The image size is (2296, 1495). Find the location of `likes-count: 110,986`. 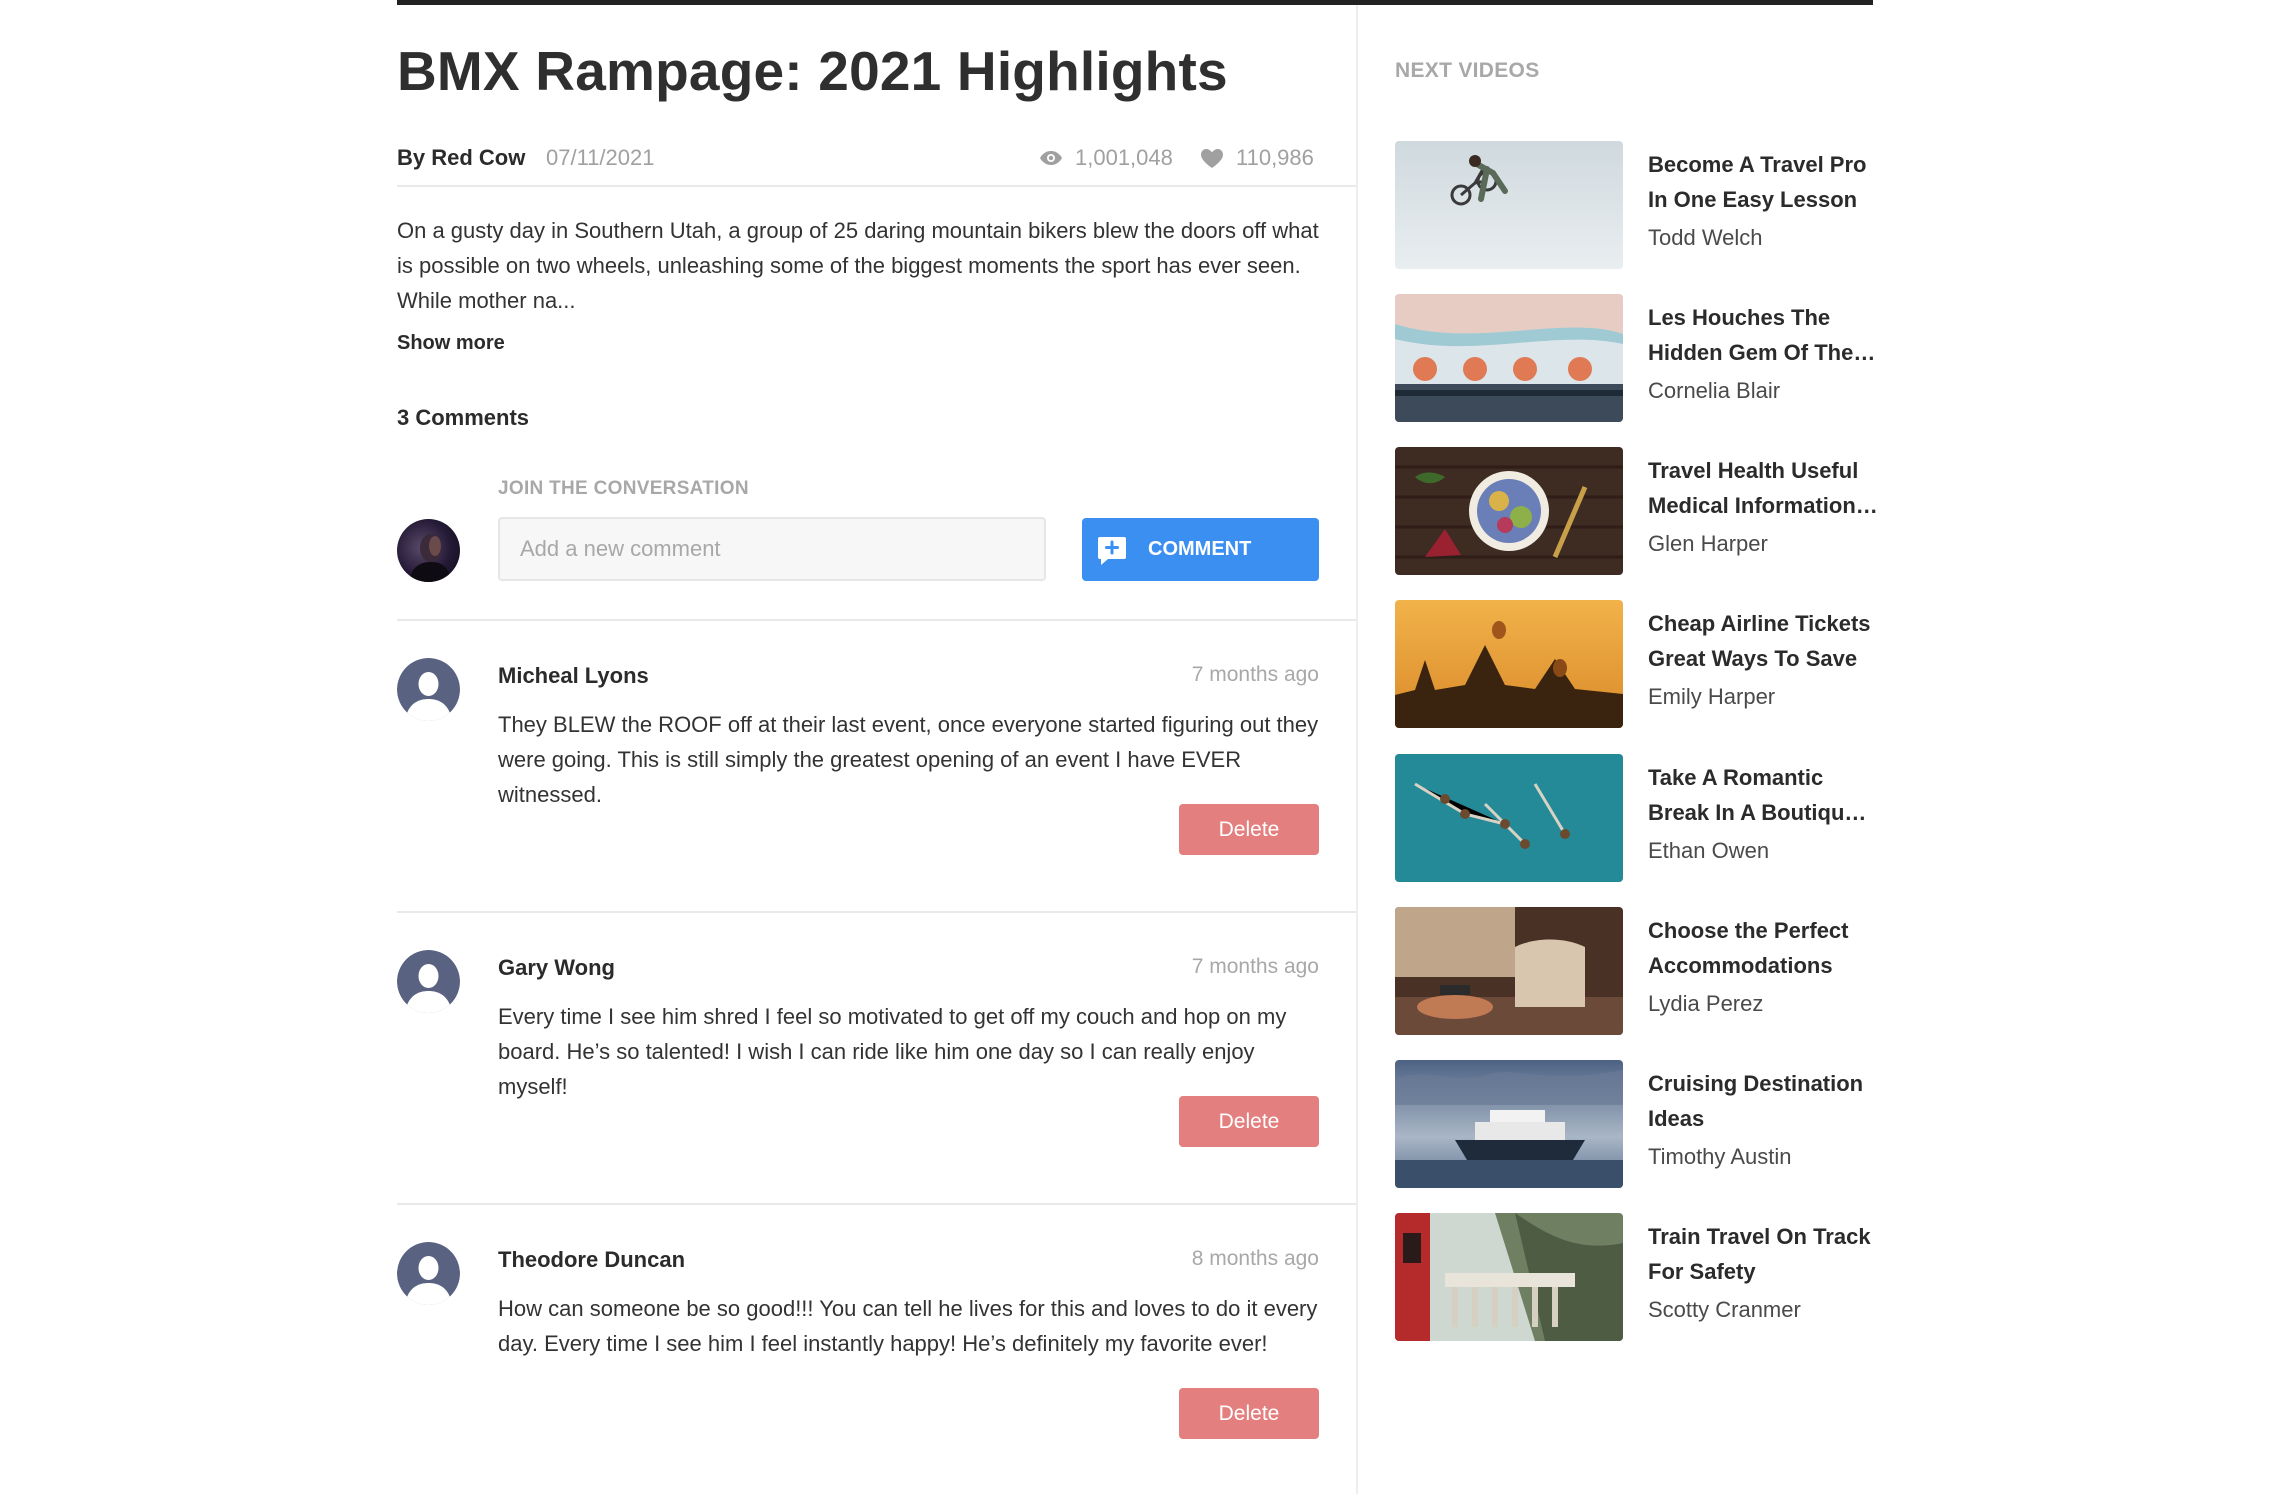

likes-count: 110,986 is located at coordinates (1275, 157).